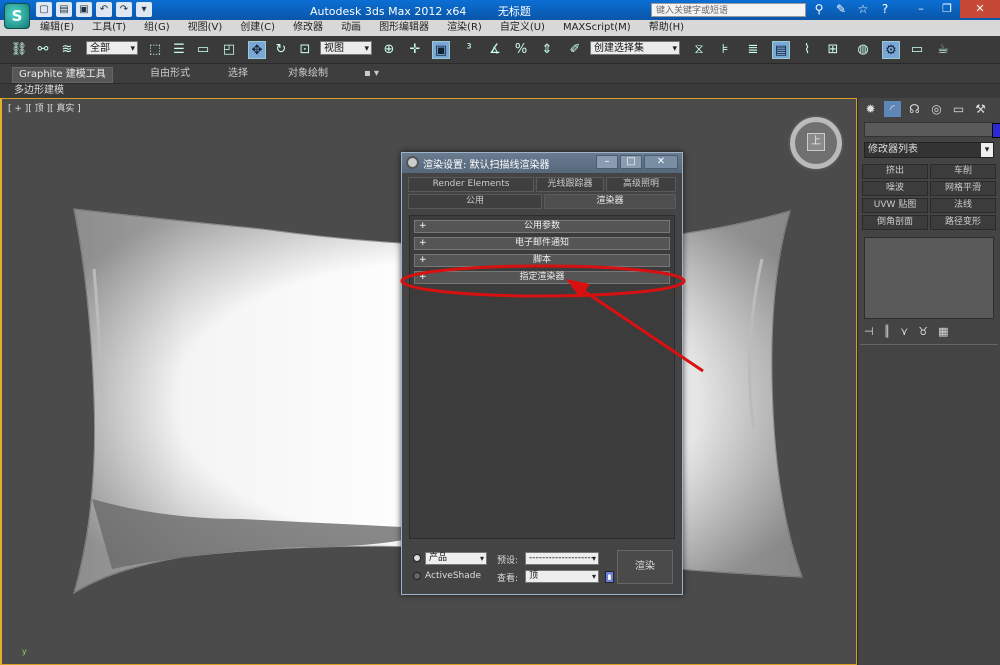  I want to click on pin-stack-icon: ⊣, so click(869, 331).